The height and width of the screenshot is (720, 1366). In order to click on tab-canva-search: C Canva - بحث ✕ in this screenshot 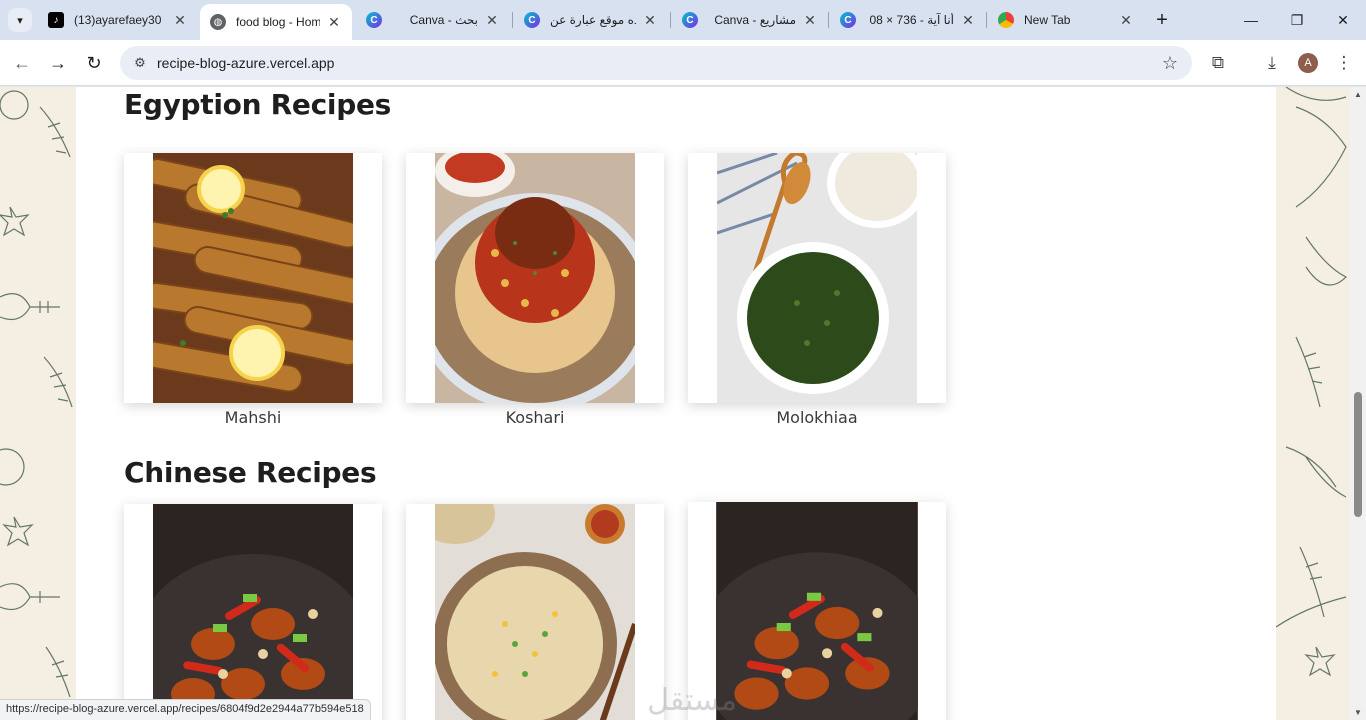, I will do `click(433, 20)`.